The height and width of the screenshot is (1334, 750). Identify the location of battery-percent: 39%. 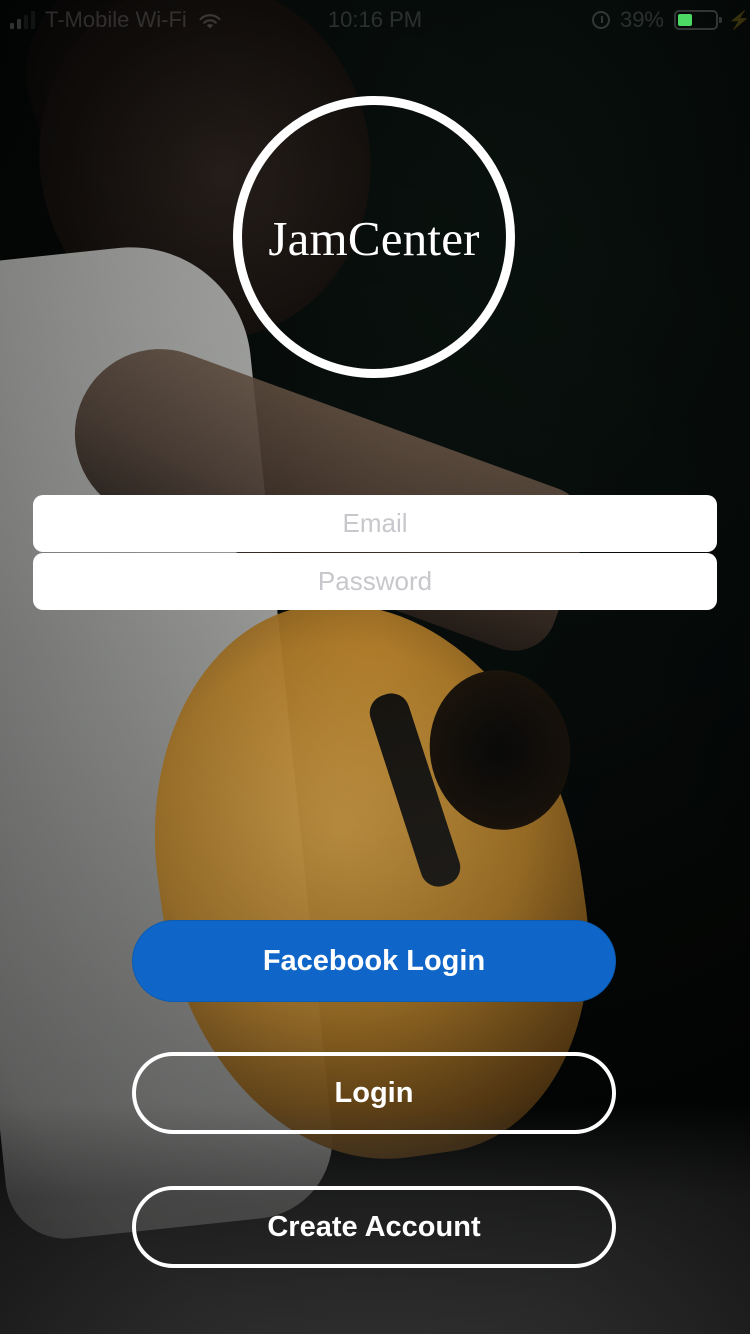
(641, 19).